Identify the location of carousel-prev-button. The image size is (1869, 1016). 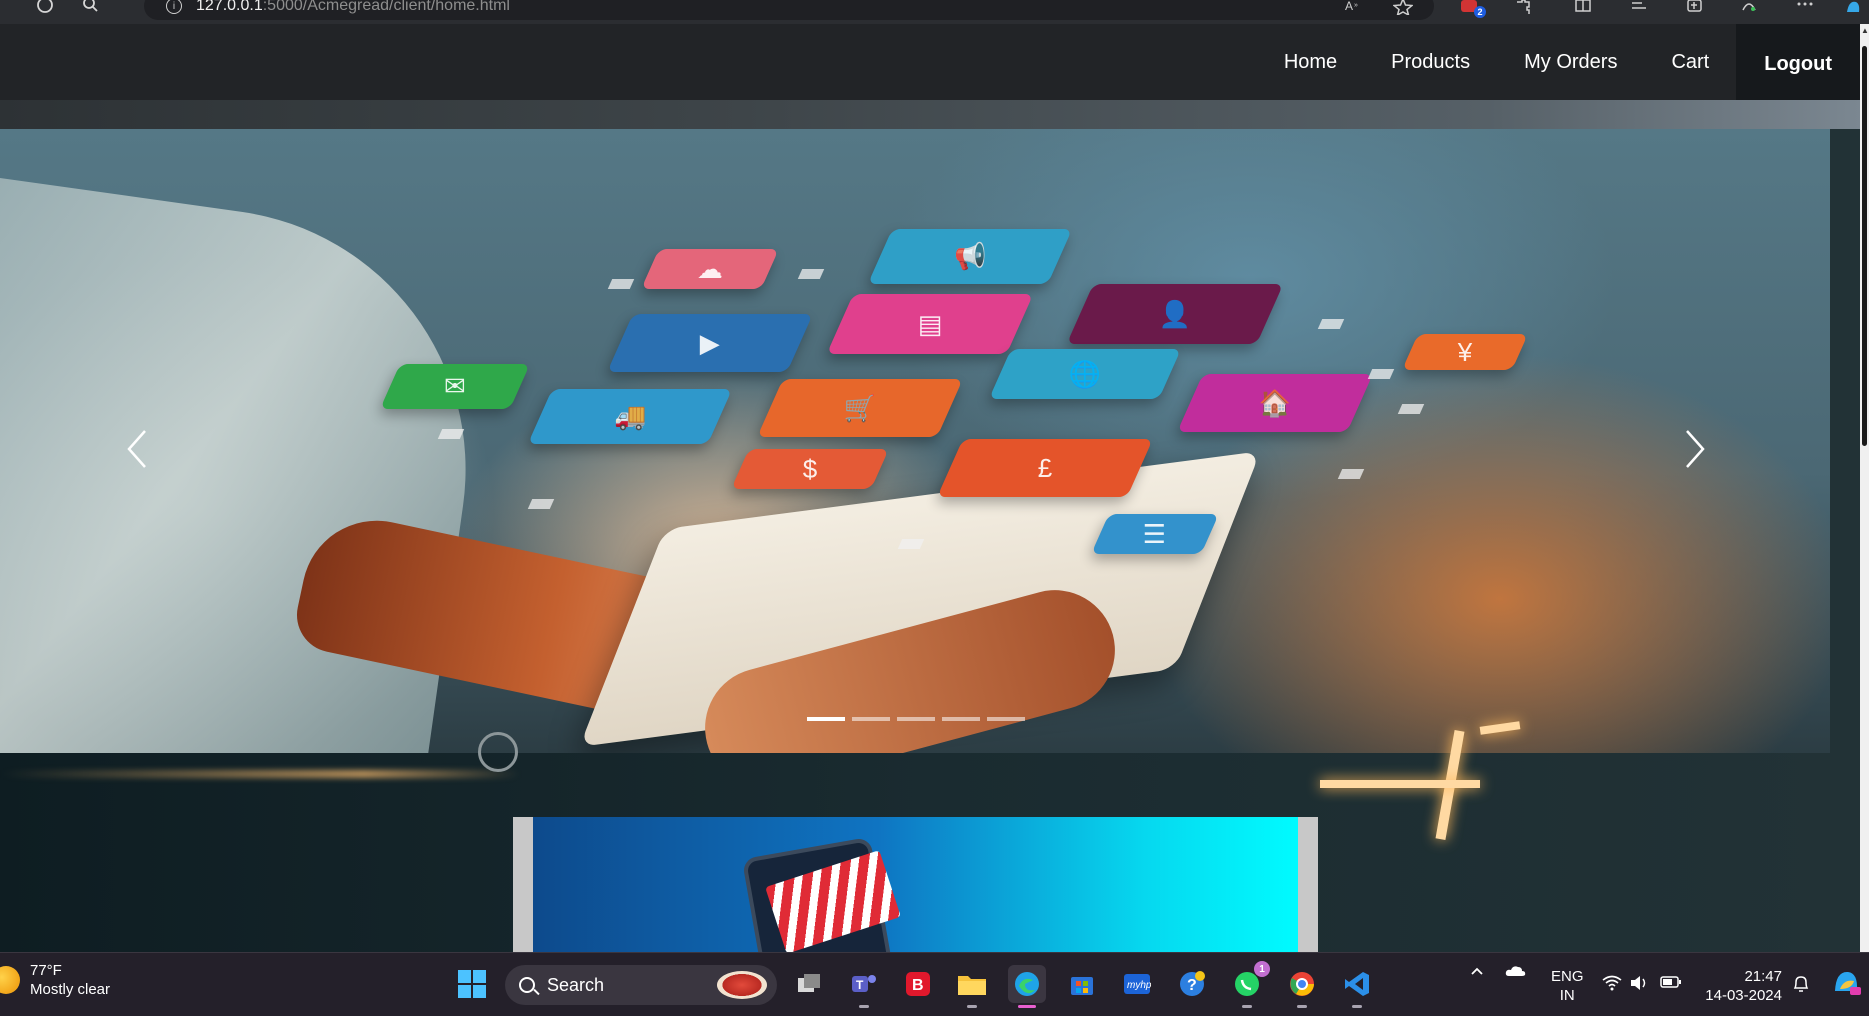
(138, 449).